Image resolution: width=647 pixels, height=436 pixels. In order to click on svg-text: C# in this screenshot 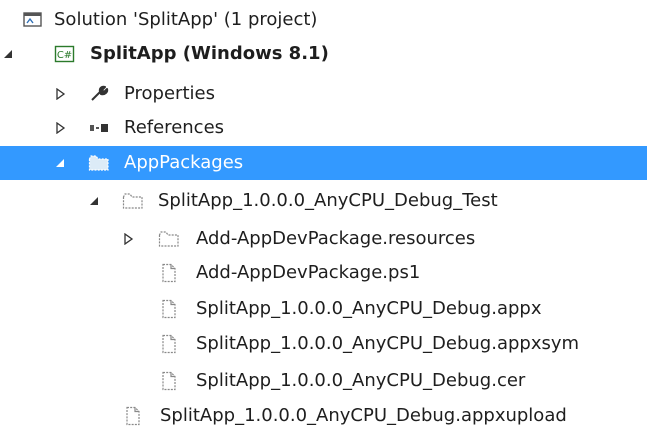, I will do `click(64, 55)`.